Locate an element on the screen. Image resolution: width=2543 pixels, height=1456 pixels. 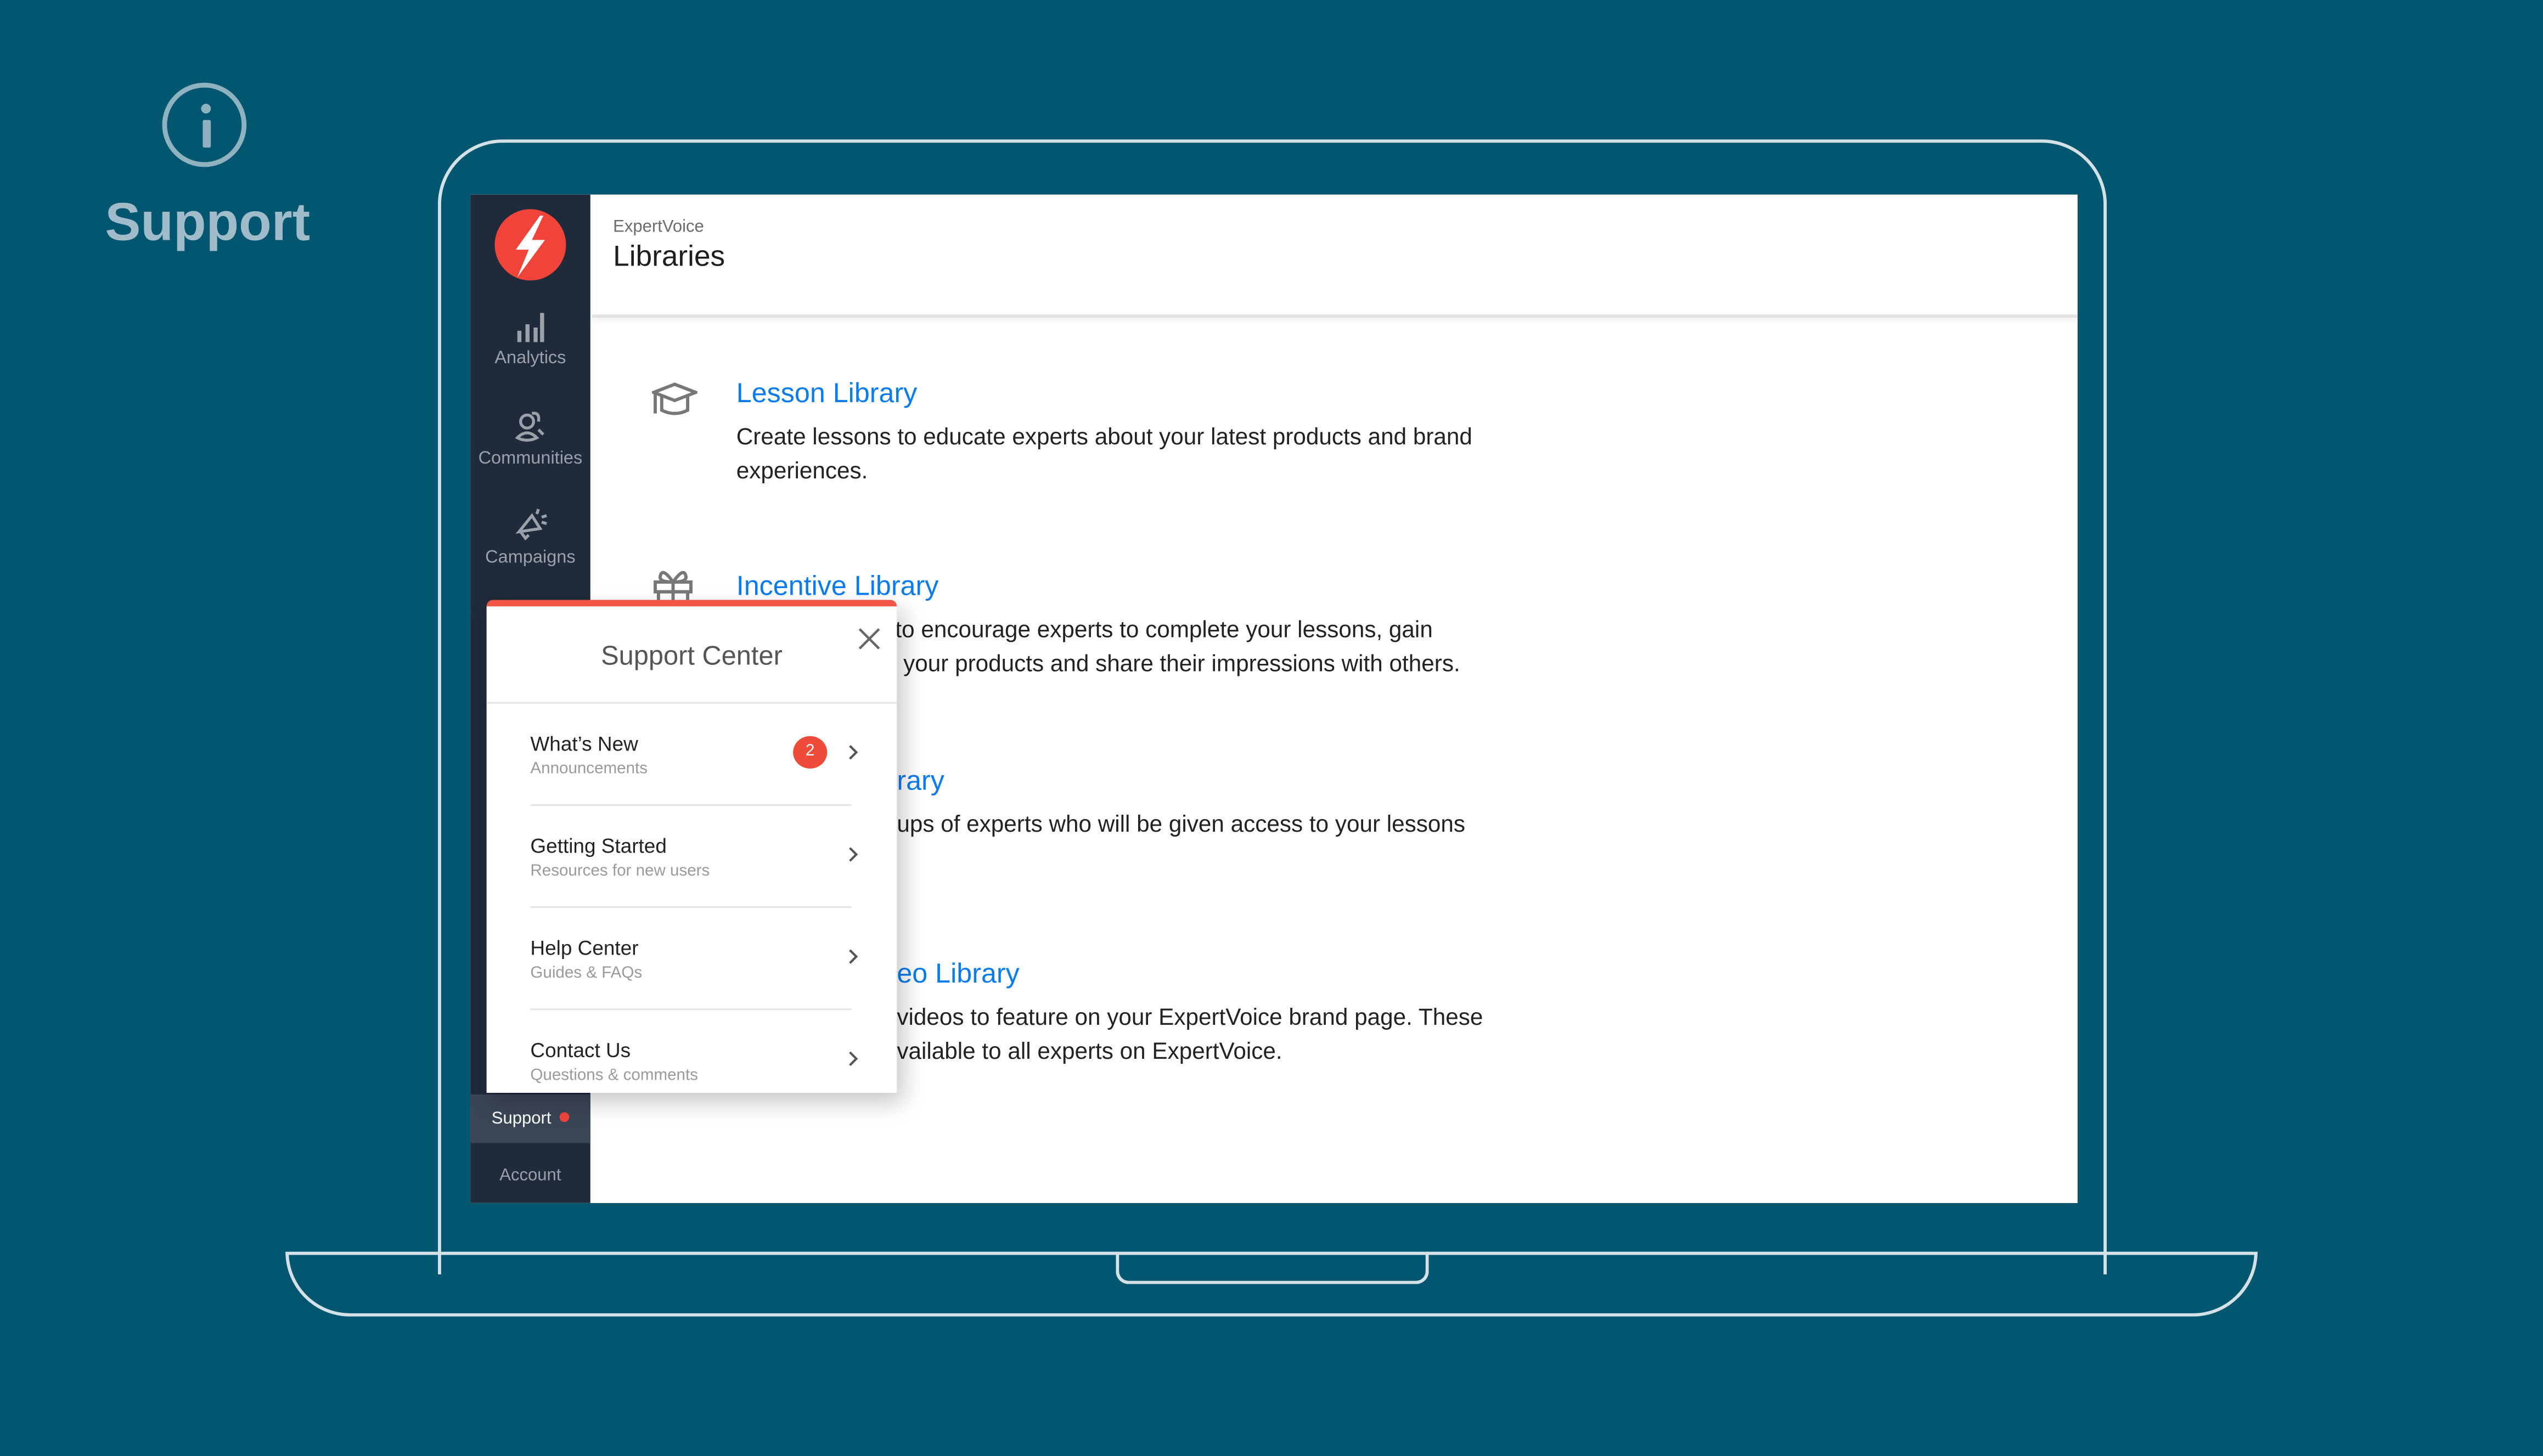
item-title: Help Center is located at coordinates (584, 948).